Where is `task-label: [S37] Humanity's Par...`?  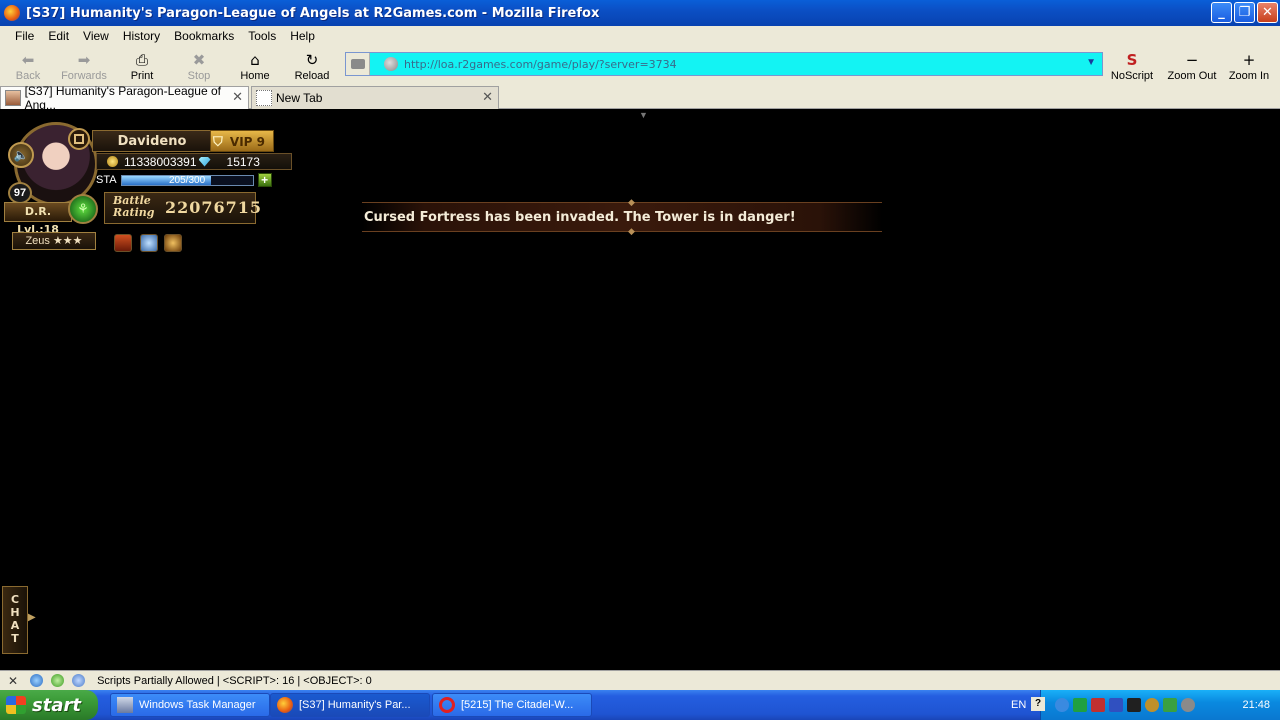 task-label: [S37] Humanity's Par... is located at coordinates (355, 705).